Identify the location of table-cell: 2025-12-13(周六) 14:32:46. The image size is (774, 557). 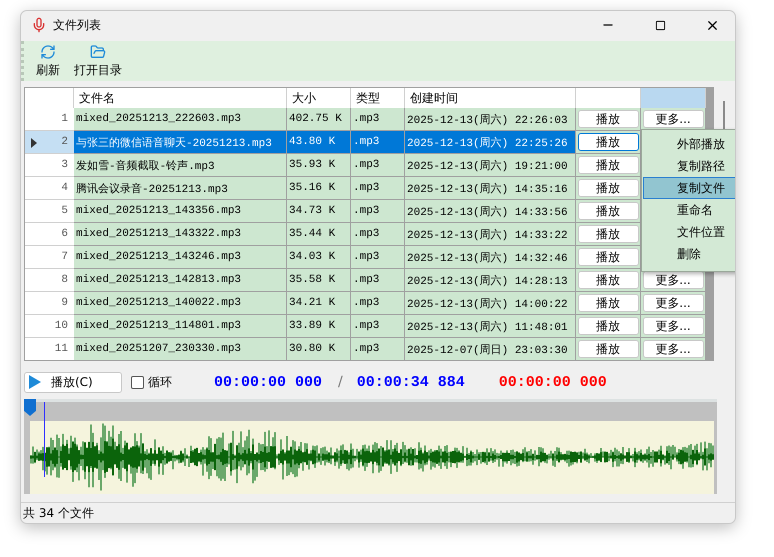
(490, 257).